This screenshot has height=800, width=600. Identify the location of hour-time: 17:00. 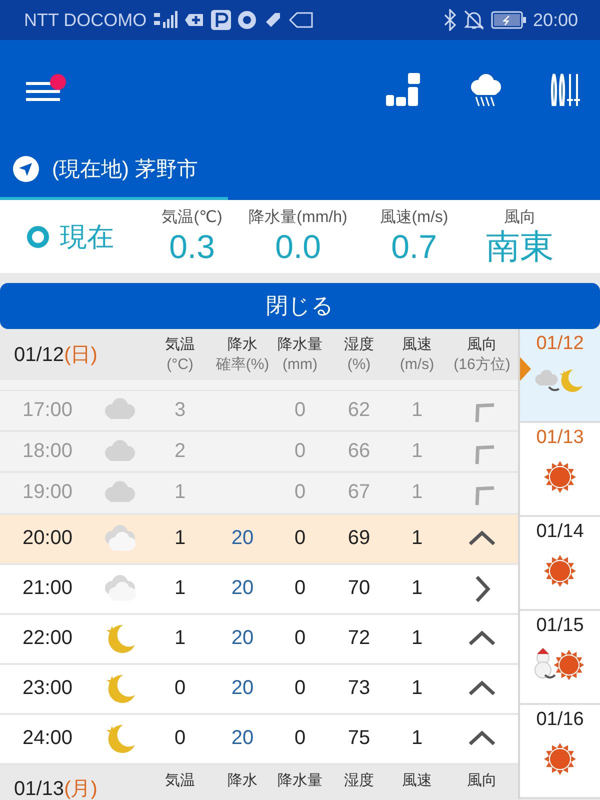
(47, 410).